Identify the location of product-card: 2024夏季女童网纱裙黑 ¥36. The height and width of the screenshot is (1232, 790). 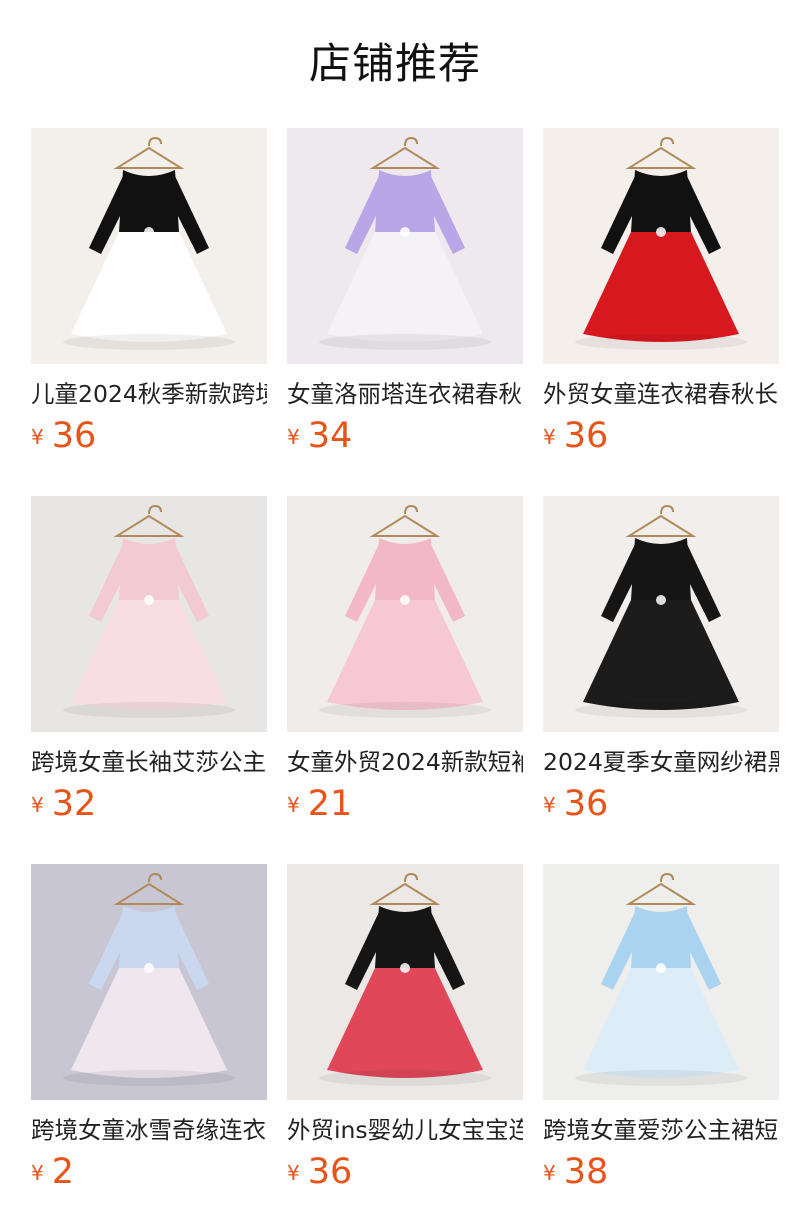
(661, 664).